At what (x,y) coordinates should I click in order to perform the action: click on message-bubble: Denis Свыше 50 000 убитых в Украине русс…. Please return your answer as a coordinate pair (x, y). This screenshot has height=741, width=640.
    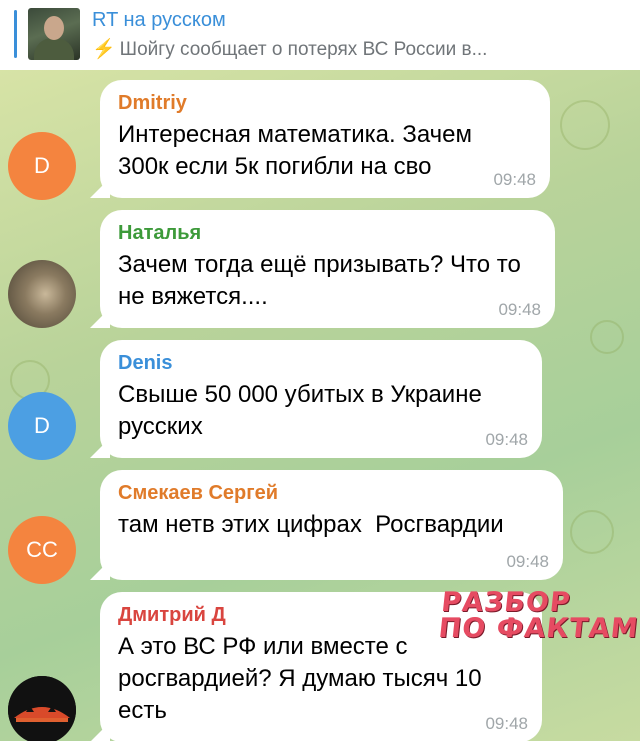
    Looking at the image, I should click on (316, 399).